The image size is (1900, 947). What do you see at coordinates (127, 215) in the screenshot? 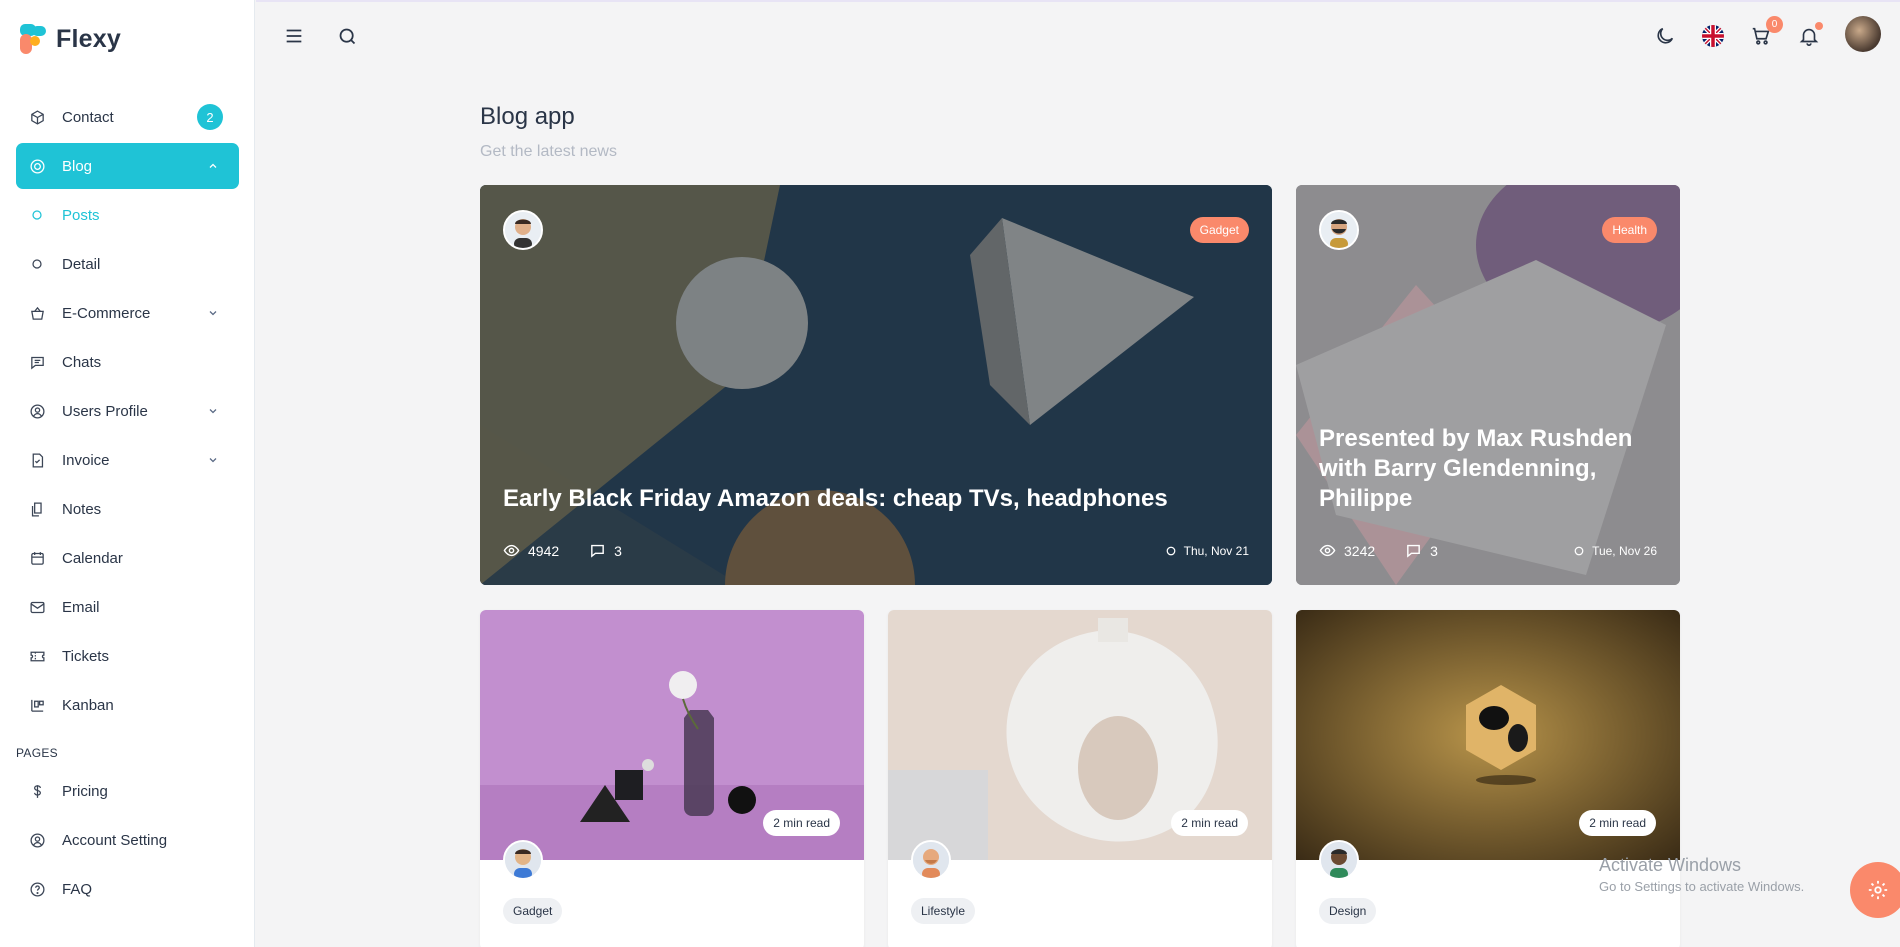
I see `sidebar-item-posts: Posts` at bounding box center [127, 215].